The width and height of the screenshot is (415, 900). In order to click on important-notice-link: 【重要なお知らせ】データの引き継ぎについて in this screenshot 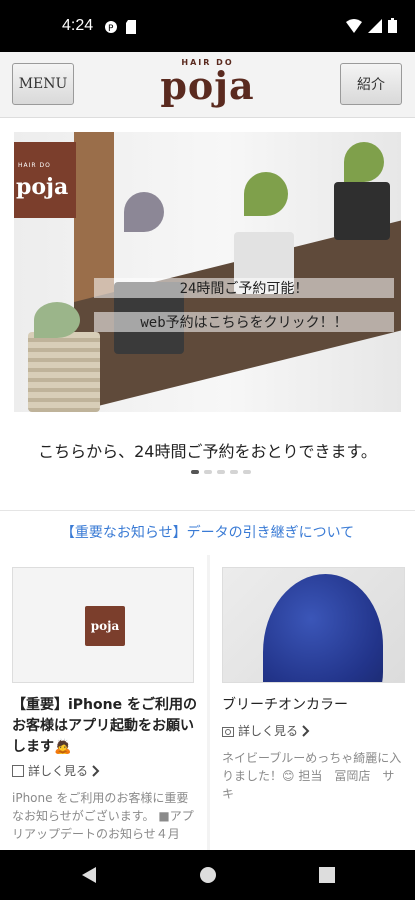, I will do `click(207, 533)`.